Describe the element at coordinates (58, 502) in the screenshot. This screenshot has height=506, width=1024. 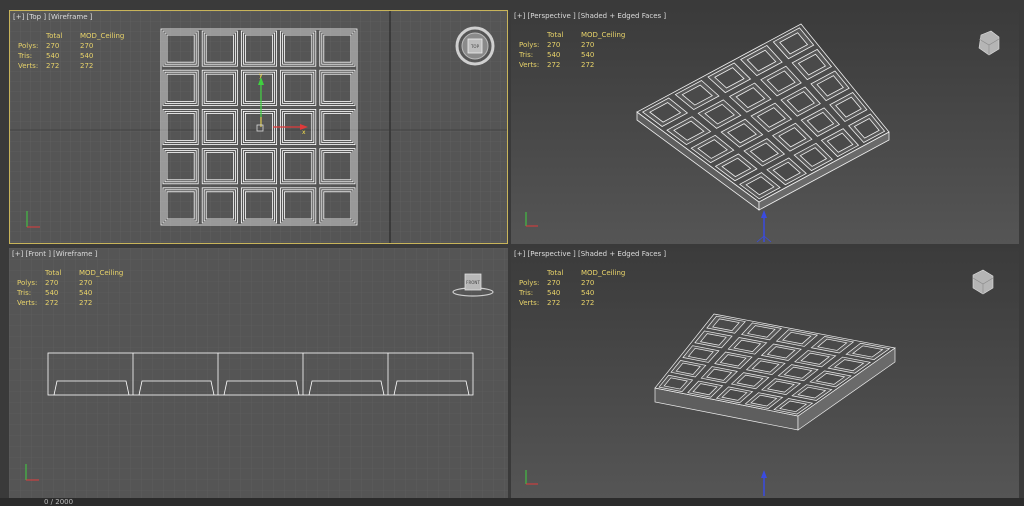
I see `frame-counter: 0 / 2000` at that location.